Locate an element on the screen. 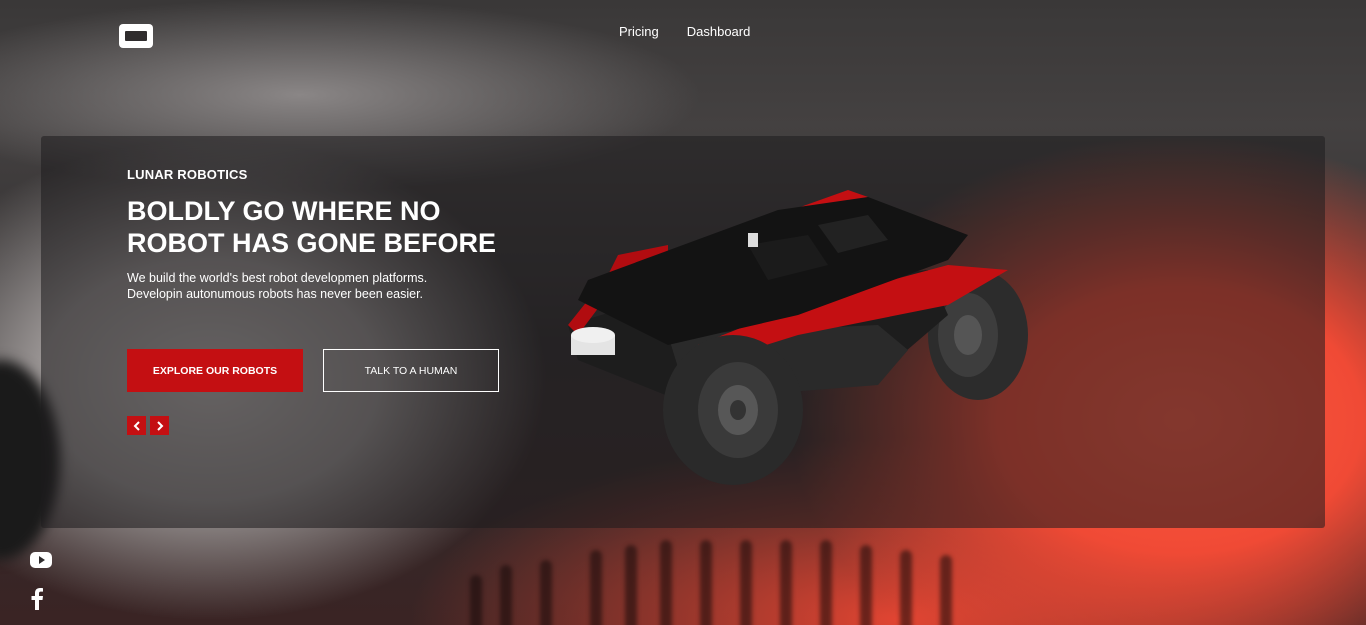 The image size is (1366, 625). slider-next-button is located at coordinates (159, 425).